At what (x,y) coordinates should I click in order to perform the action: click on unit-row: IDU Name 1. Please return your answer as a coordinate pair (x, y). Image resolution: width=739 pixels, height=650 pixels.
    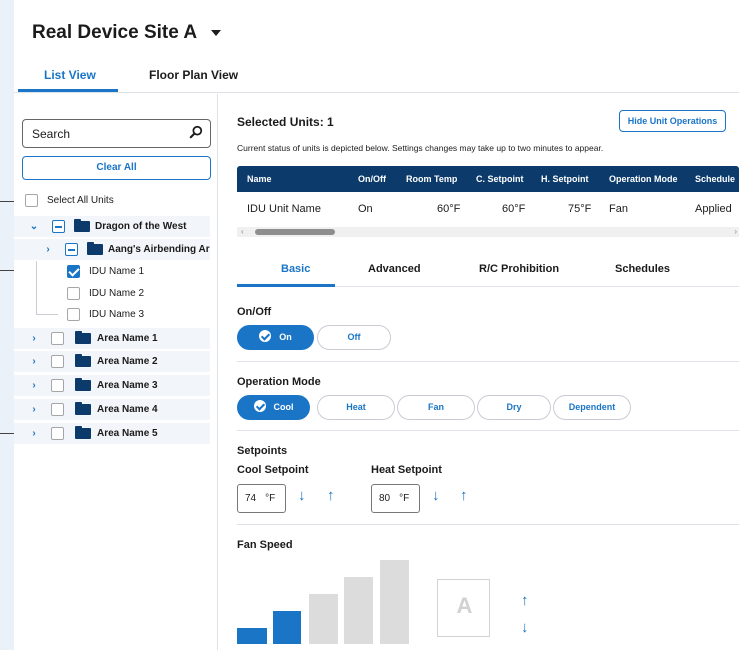
    Looking at the image, I should click on (112, 271).